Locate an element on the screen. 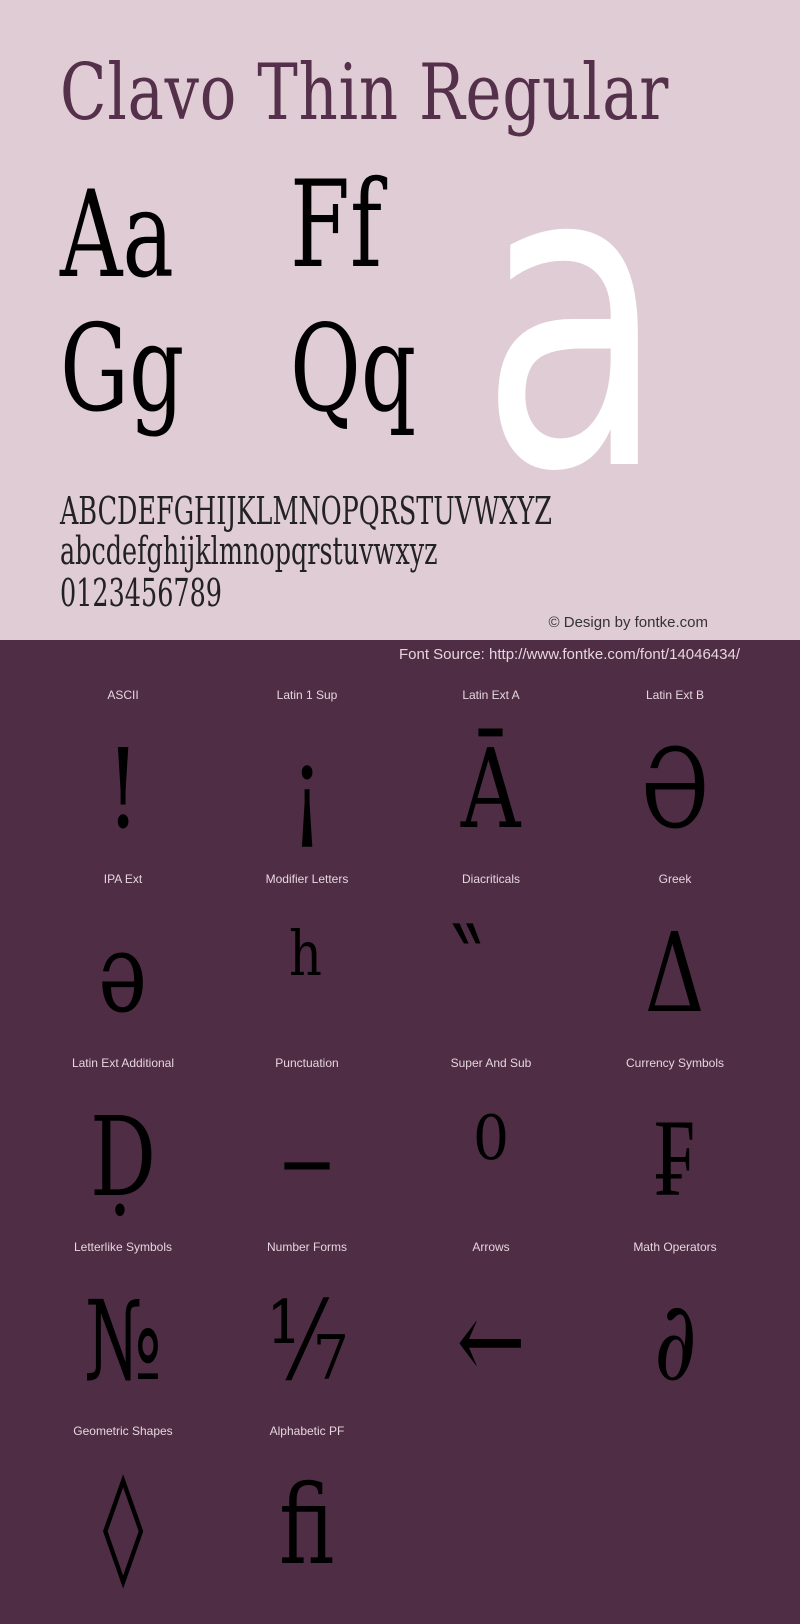 The image size is (800, 1624). unicode-block-cell: Super And Sub ⁰ is located at coordinates (491, 1148).